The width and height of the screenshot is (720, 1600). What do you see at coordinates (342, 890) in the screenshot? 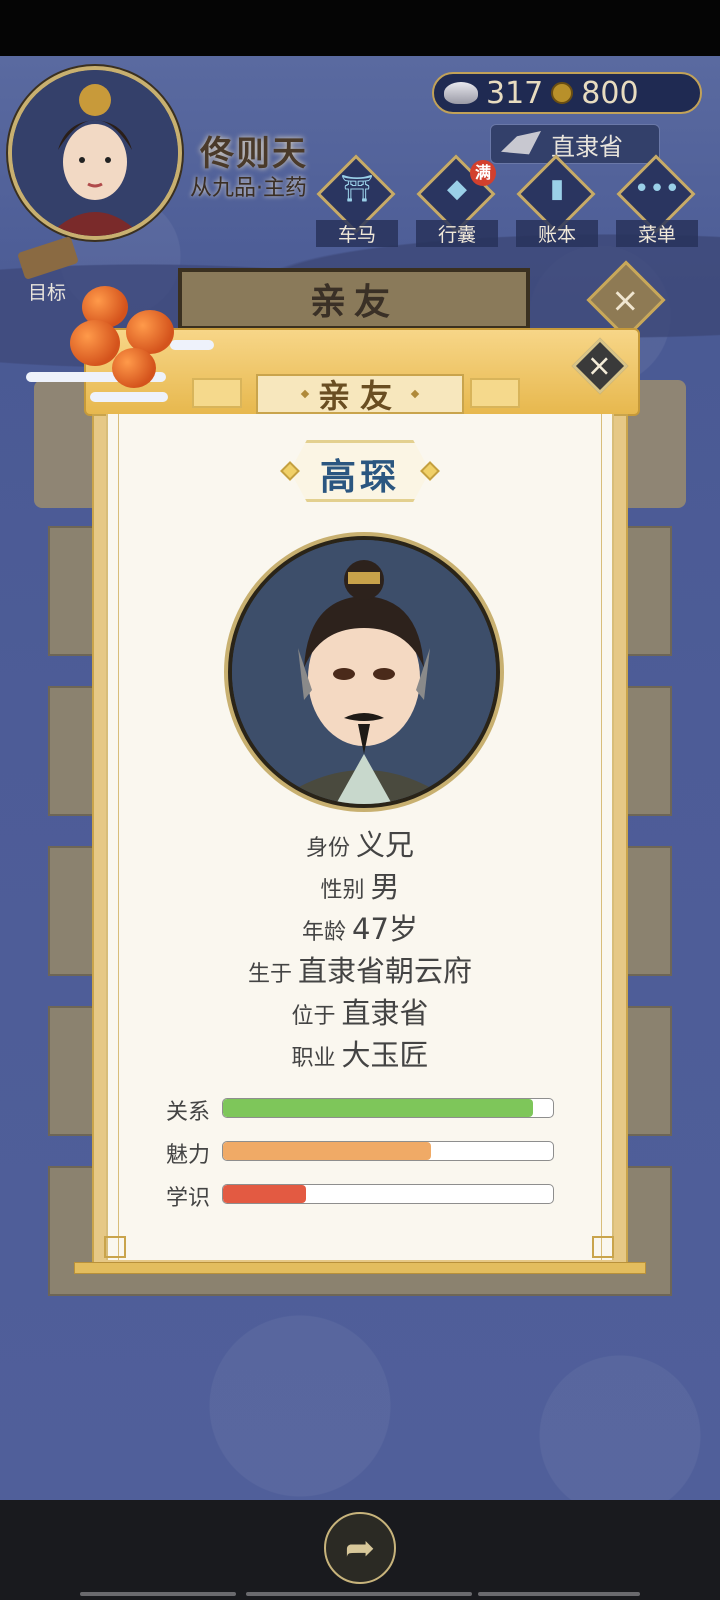
I see `info-key: 性别` at bounding box center [342, 890].